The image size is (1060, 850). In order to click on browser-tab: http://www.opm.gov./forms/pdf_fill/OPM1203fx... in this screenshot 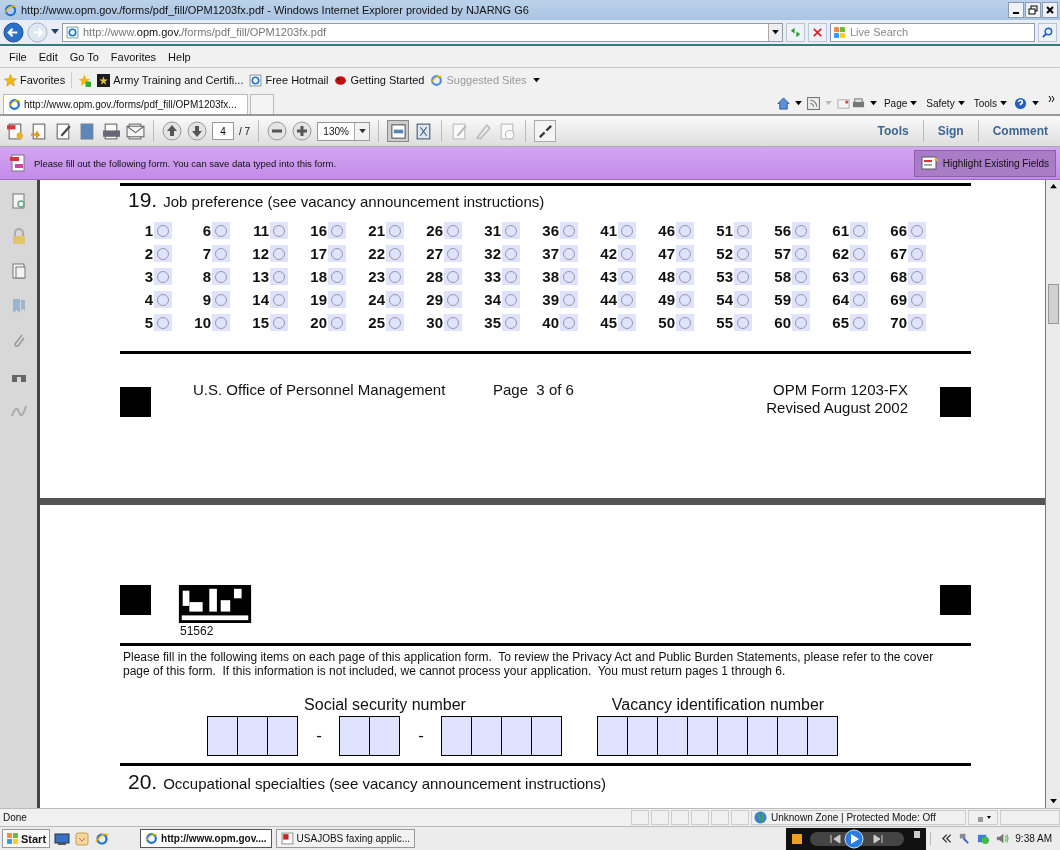, I will do `click(125, 104)`.